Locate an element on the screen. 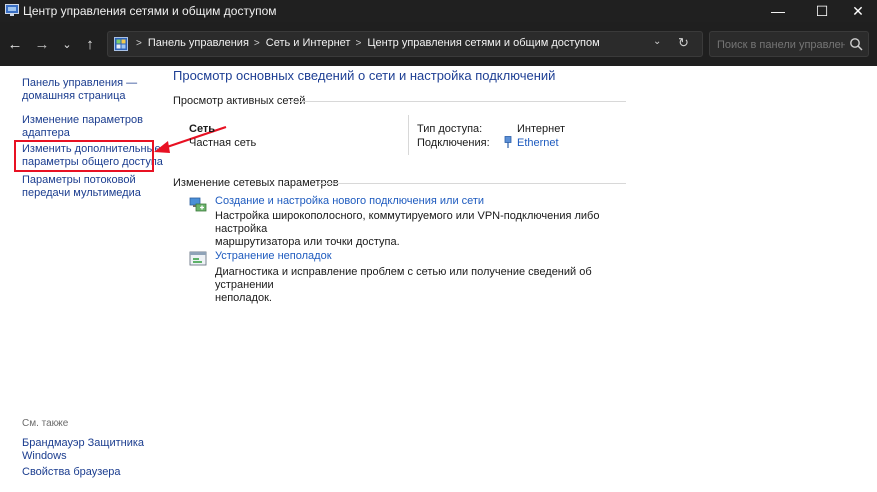 This screenshot has width=877, height=492. access-type-value: Интернет is located at coordinates (541, 129).